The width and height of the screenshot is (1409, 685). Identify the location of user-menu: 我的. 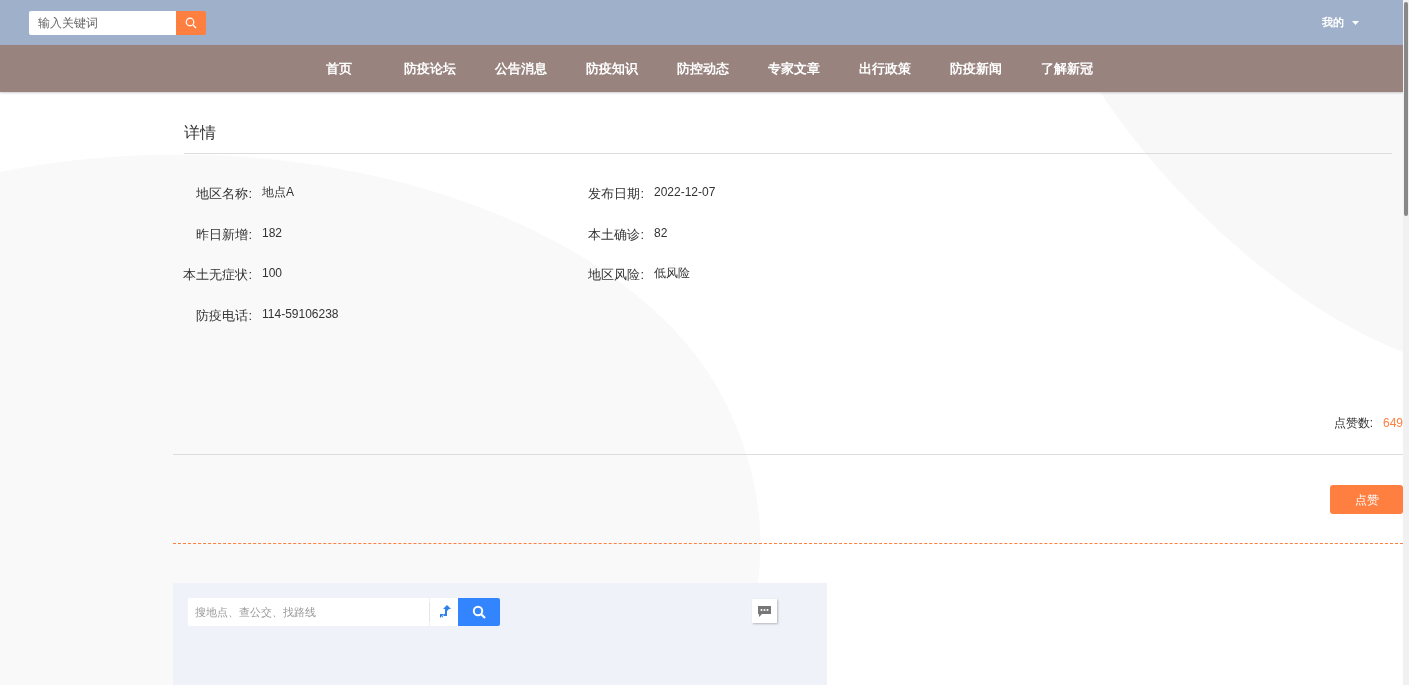
(1340, 22).